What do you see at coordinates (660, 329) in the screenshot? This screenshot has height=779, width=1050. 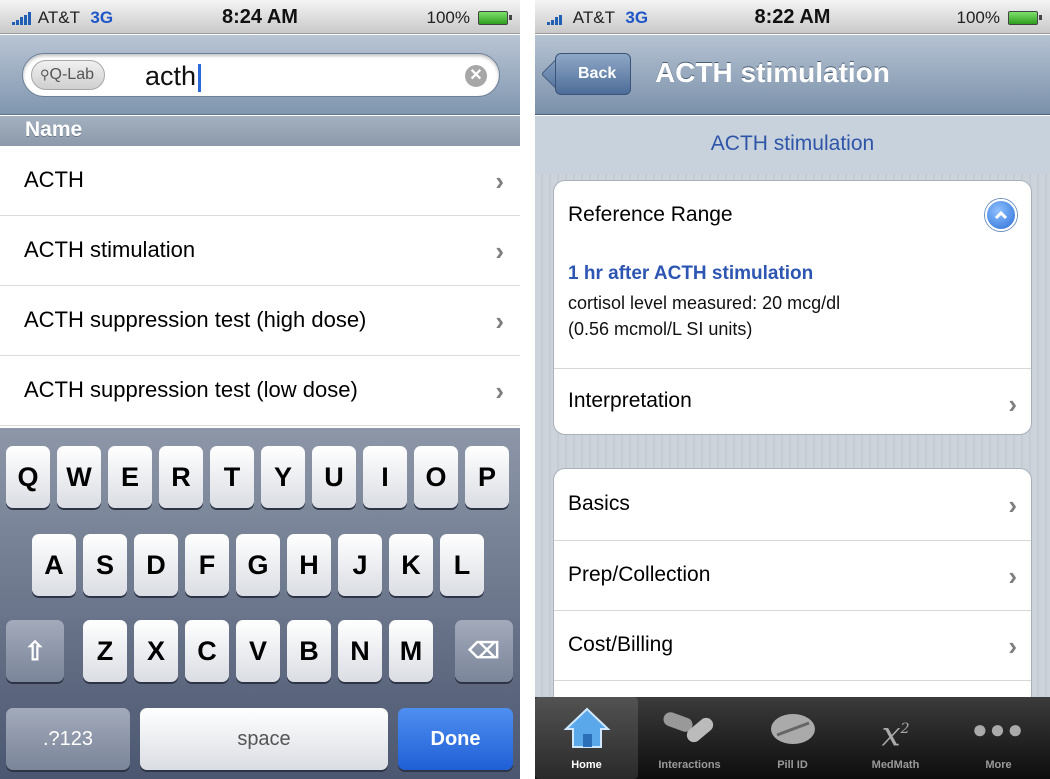 I see `reference-line-2: (0.56 mcmol/L SI units)` at bounding box center [660, 329].